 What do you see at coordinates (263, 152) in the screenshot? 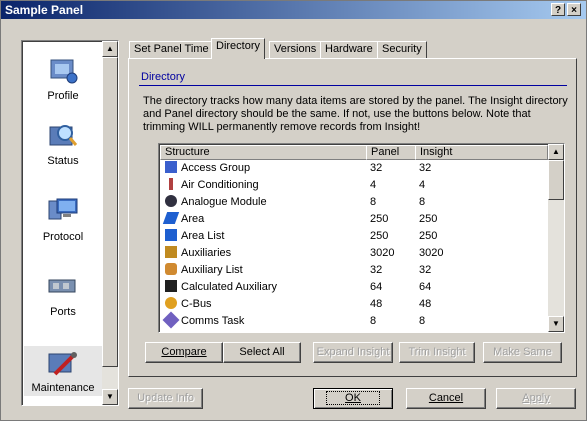
I see `column-header-structure: Structure` at bounding box center [263, 152].